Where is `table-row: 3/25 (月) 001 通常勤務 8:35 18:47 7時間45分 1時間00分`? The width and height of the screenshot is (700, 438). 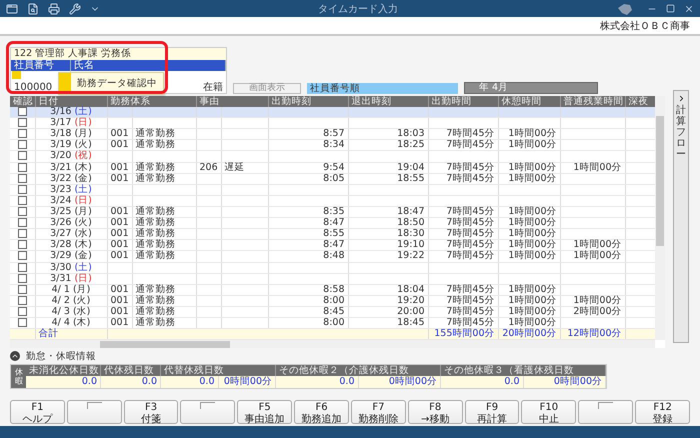 table-row: 3/25 (月) 001 通常勤務 8:35 18:47 7時間45分 1時間00分 is located at coordinates (332, 212).